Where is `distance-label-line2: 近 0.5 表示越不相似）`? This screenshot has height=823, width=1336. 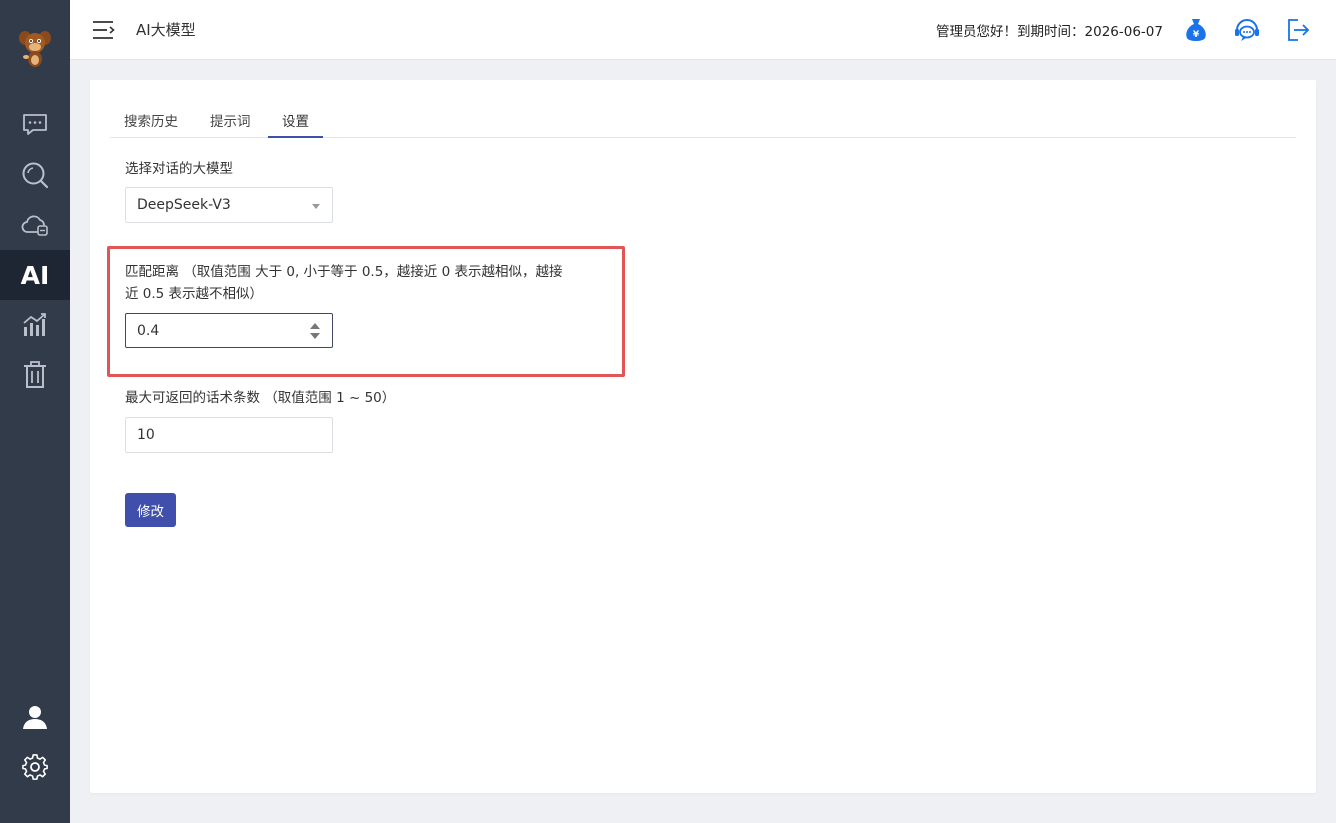
distance-label-line2: 近 0.5 表示越不相似） is located at coordinates (194, 294).